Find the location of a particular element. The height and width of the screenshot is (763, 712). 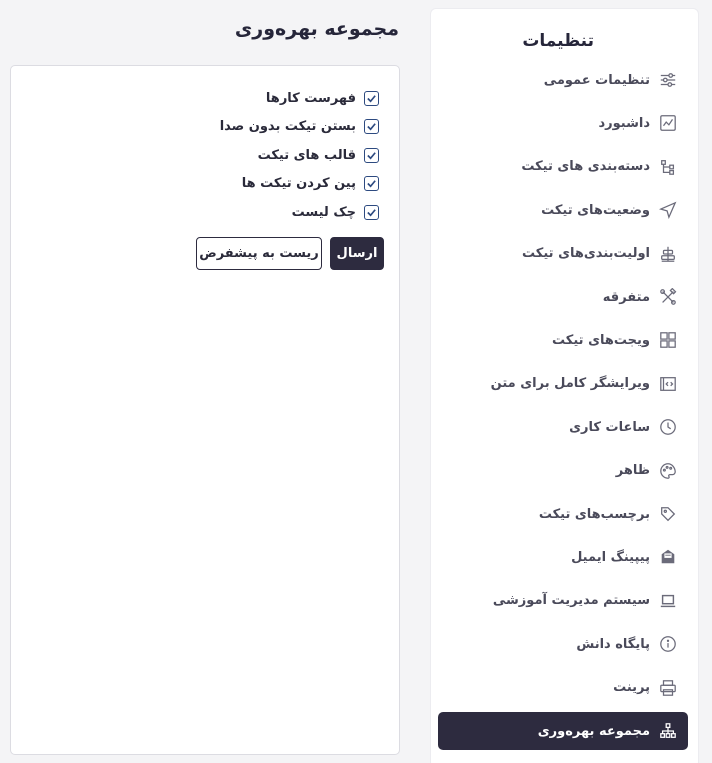

sidebar-item-label: تنظیمات عمومی is located at coordinates (596, 80).